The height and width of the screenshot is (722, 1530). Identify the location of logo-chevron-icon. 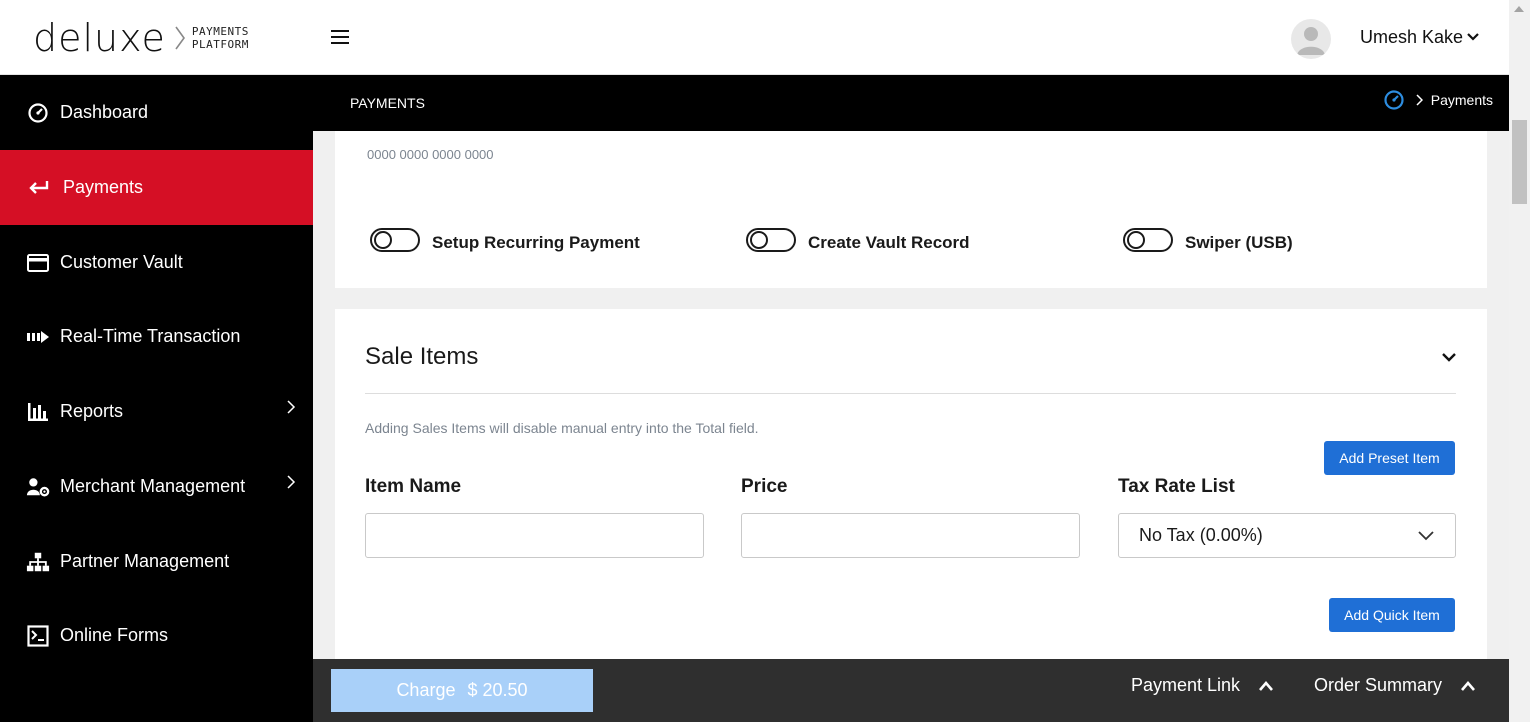
(180, 38).